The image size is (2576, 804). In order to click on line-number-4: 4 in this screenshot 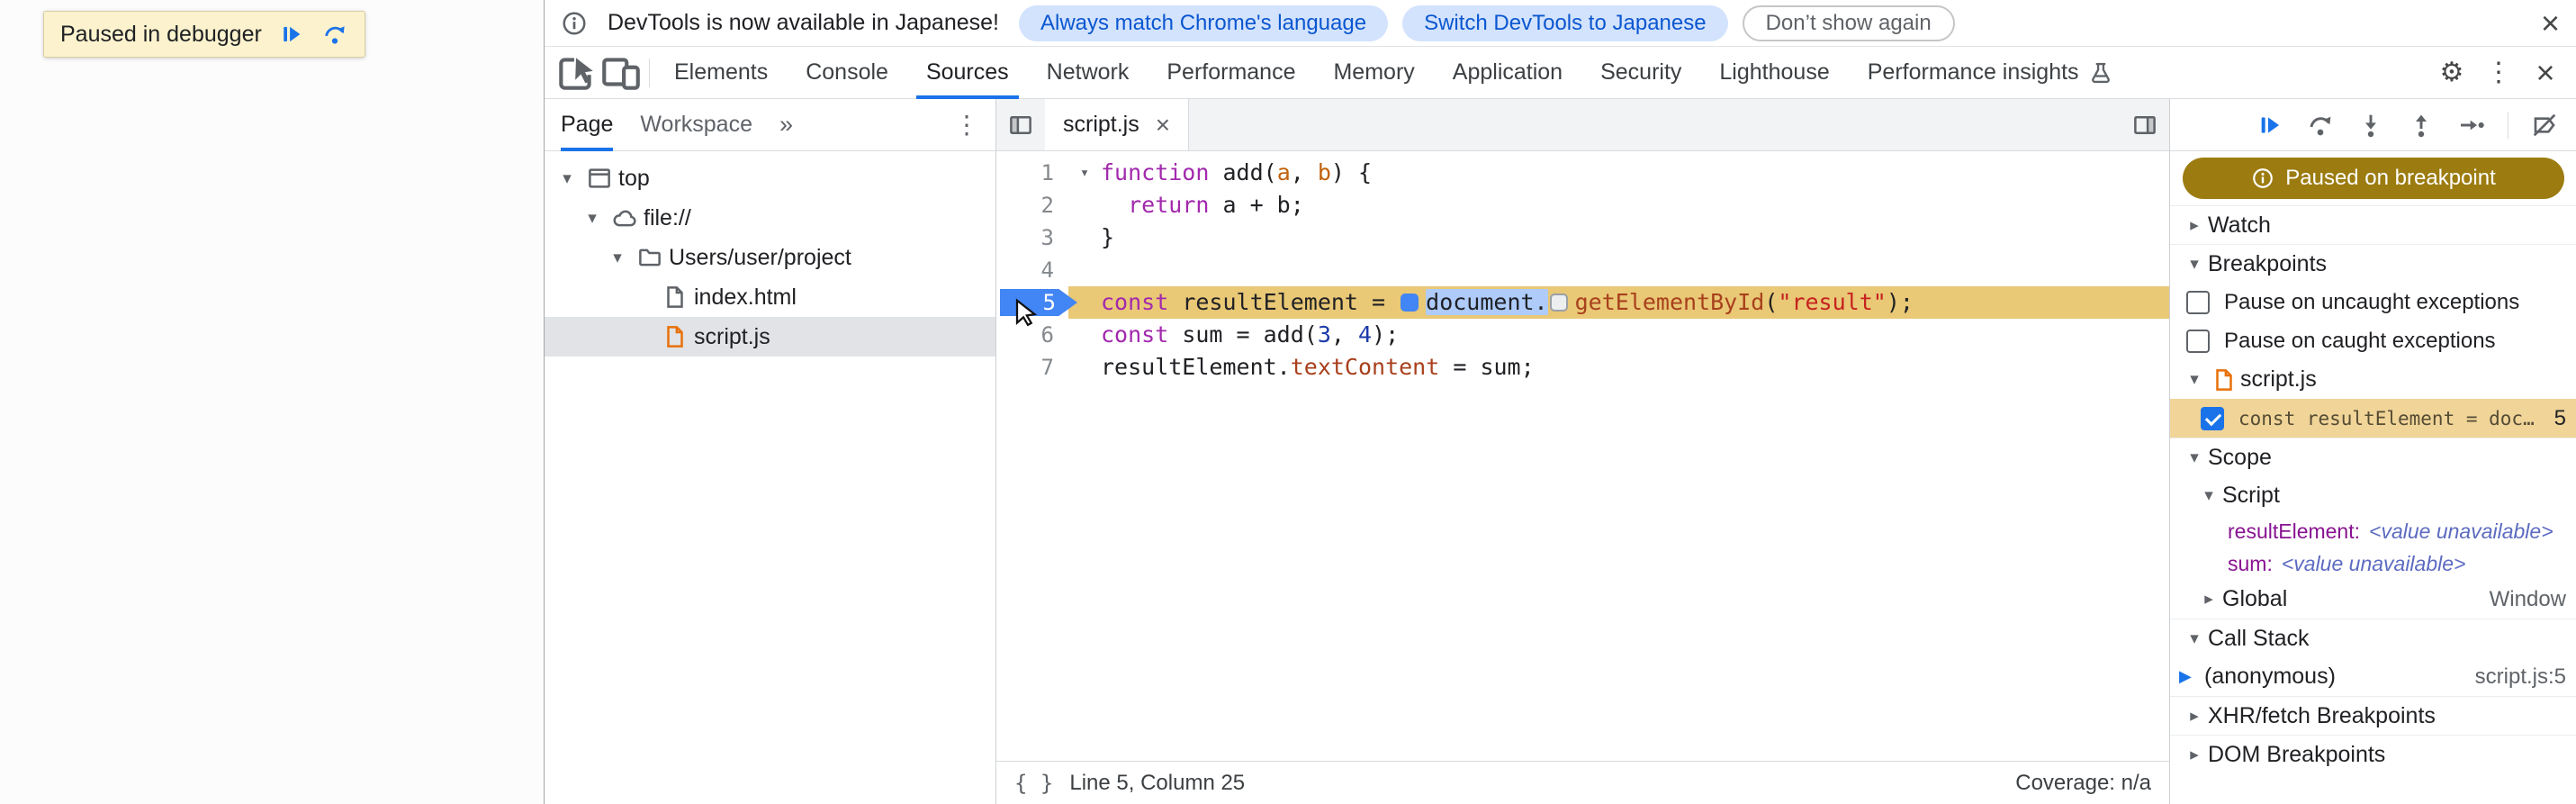, I will do `click(1032, 270)`.